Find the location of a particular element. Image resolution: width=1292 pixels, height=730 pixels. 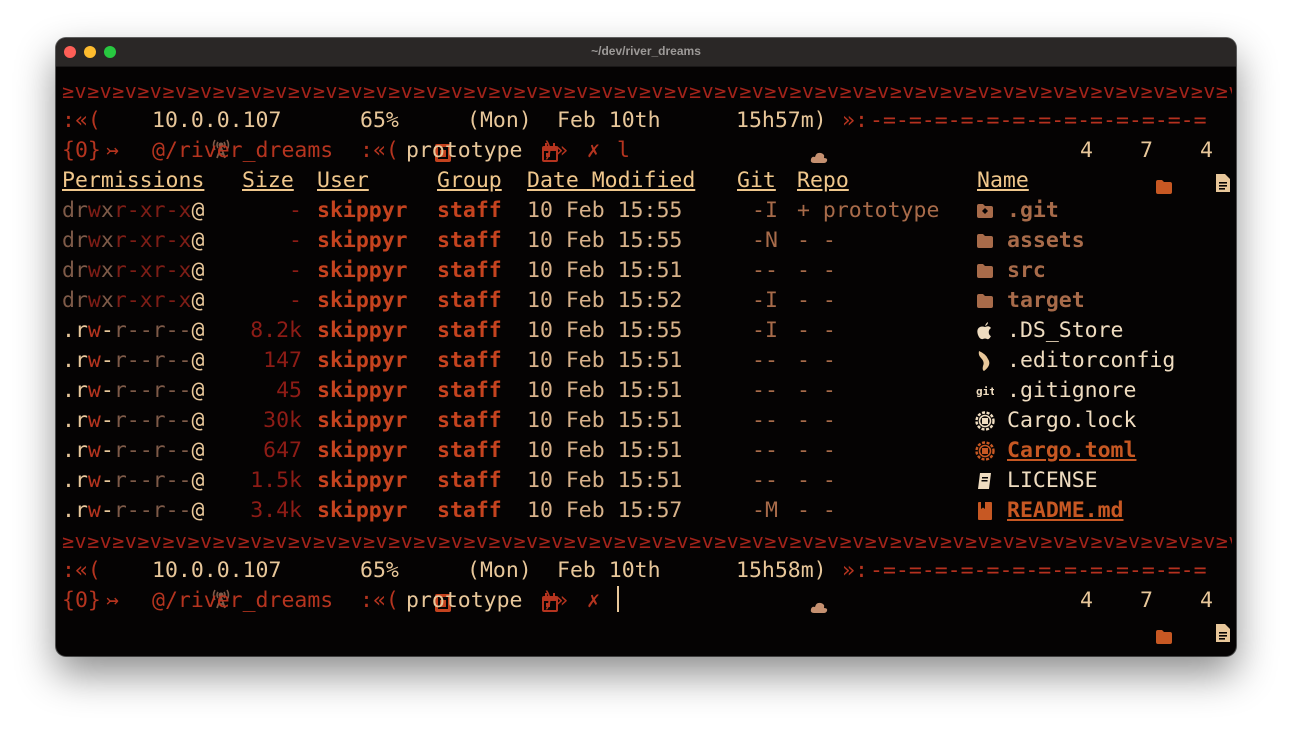

header-git: Git is located at coordinates (756, 180).